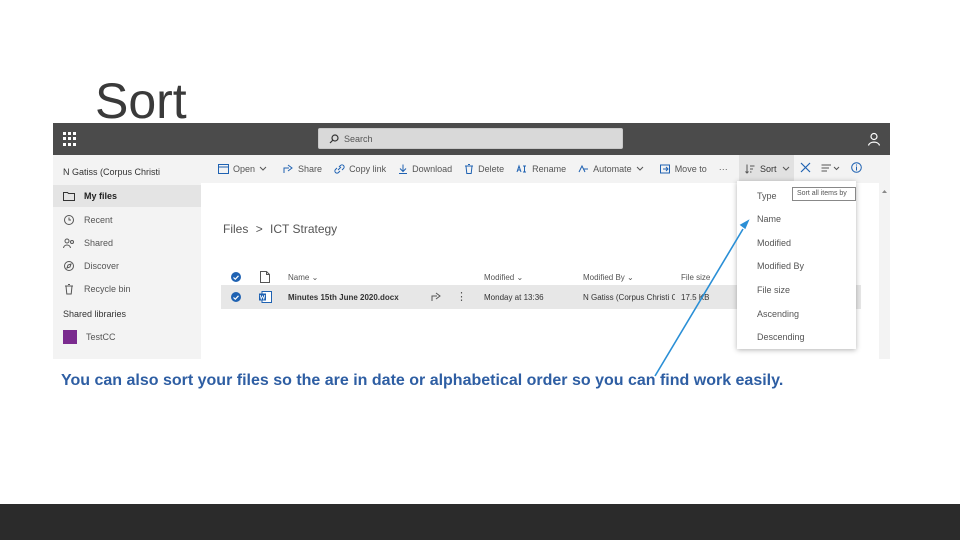  What do you see at coordinates (223, 169) in the screenshot?
I see `open-icon` at bounding box center [223, 169].